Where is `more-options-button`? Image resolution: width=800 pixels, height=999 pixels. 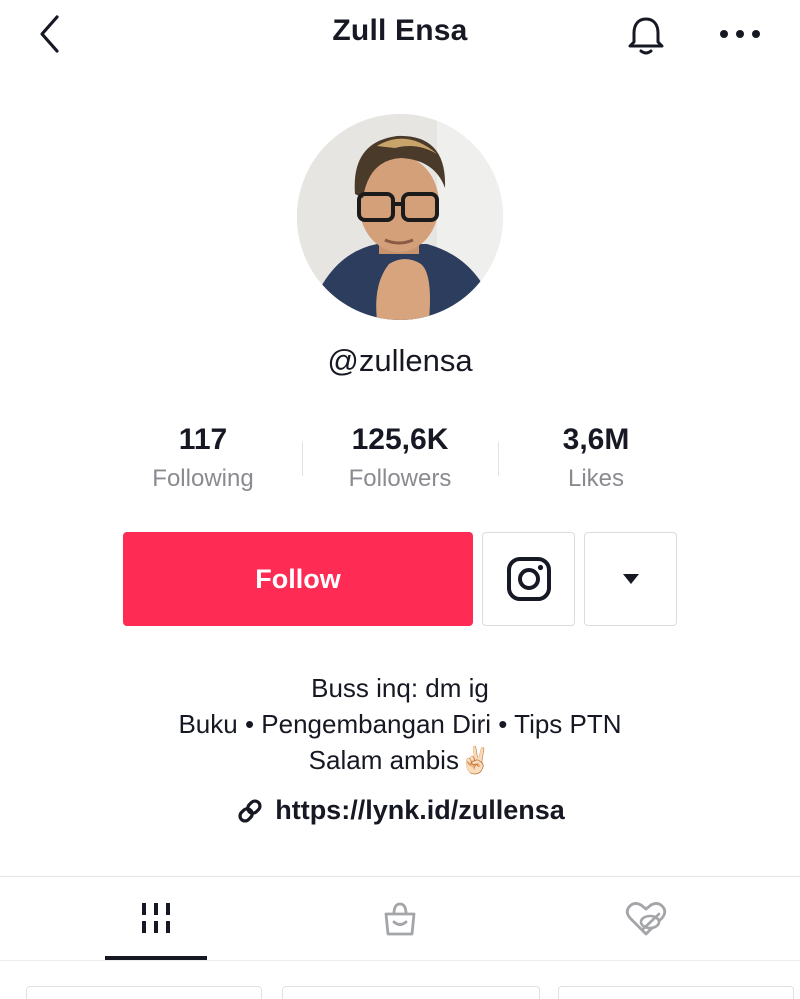
more-options-button is located at coordinates (740, 34).